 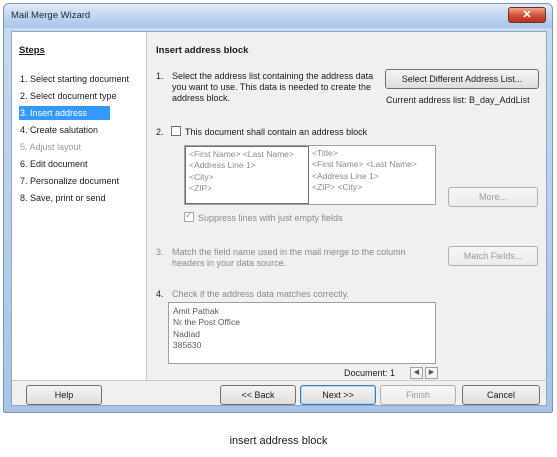 What do you see at coordinates (202, 50) in the screenshot?
I see `page-title: Insert address block` at bounding box center [202, 50].